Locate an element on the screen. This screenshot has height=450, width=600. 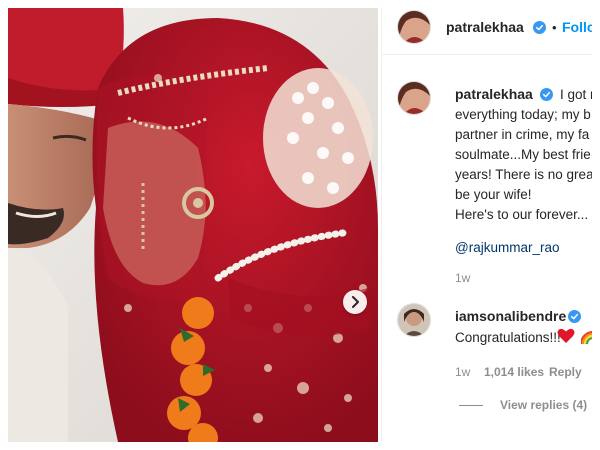
profile-avatar is located at coordinates (414, 27).